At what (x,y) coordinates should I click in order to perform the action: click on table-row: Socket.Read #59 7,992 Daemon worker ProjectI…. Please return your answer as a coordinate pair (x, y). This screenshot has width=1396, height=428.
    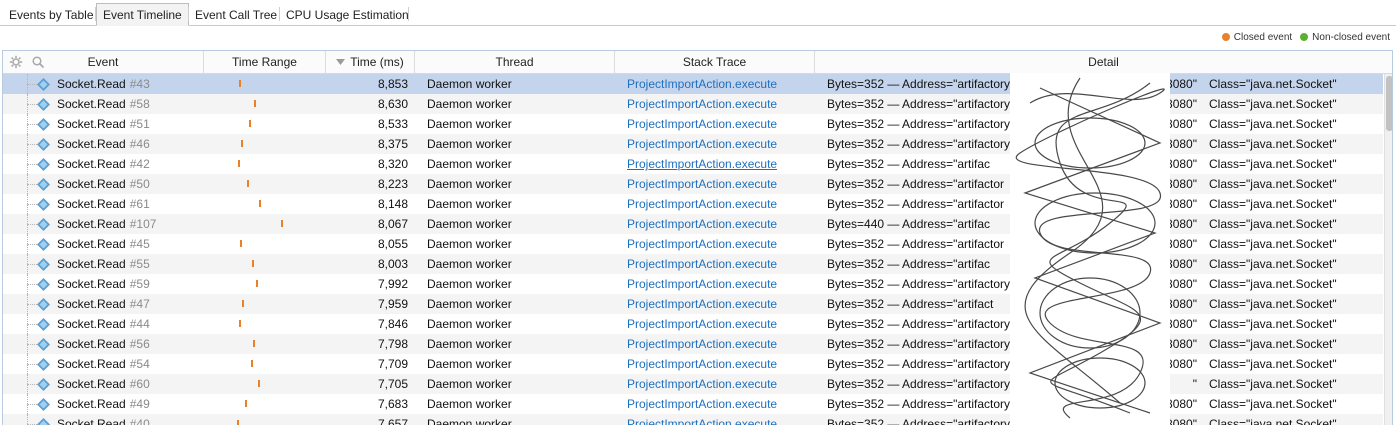
    Looking at the image, I should click on (693, 284).